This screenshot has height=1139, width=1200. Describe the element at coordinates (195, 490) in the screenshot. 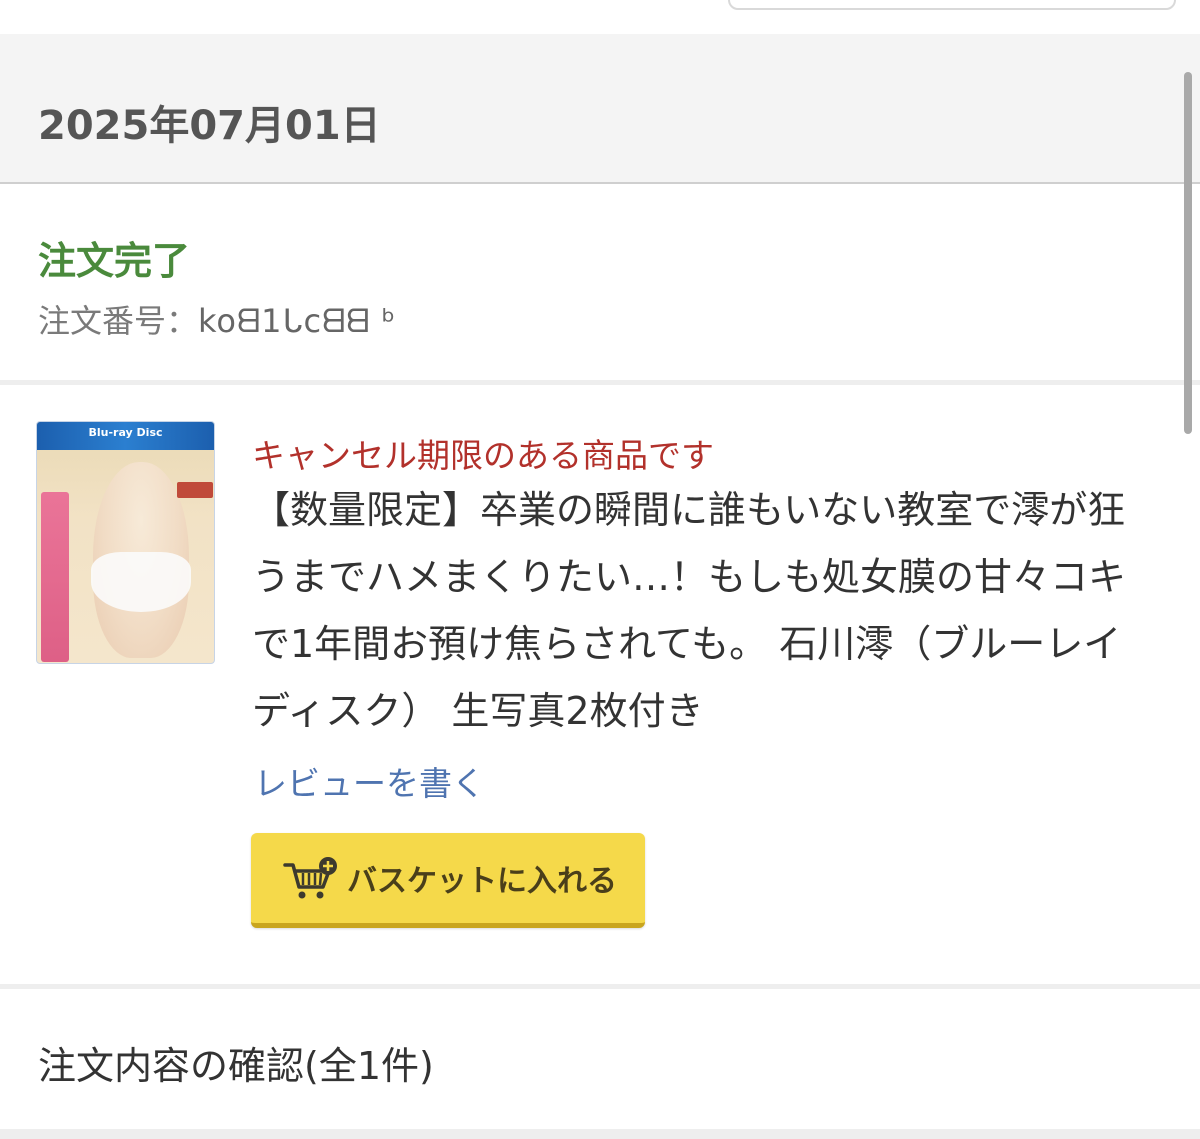

I see `thumbnail-name-tag` at that location.